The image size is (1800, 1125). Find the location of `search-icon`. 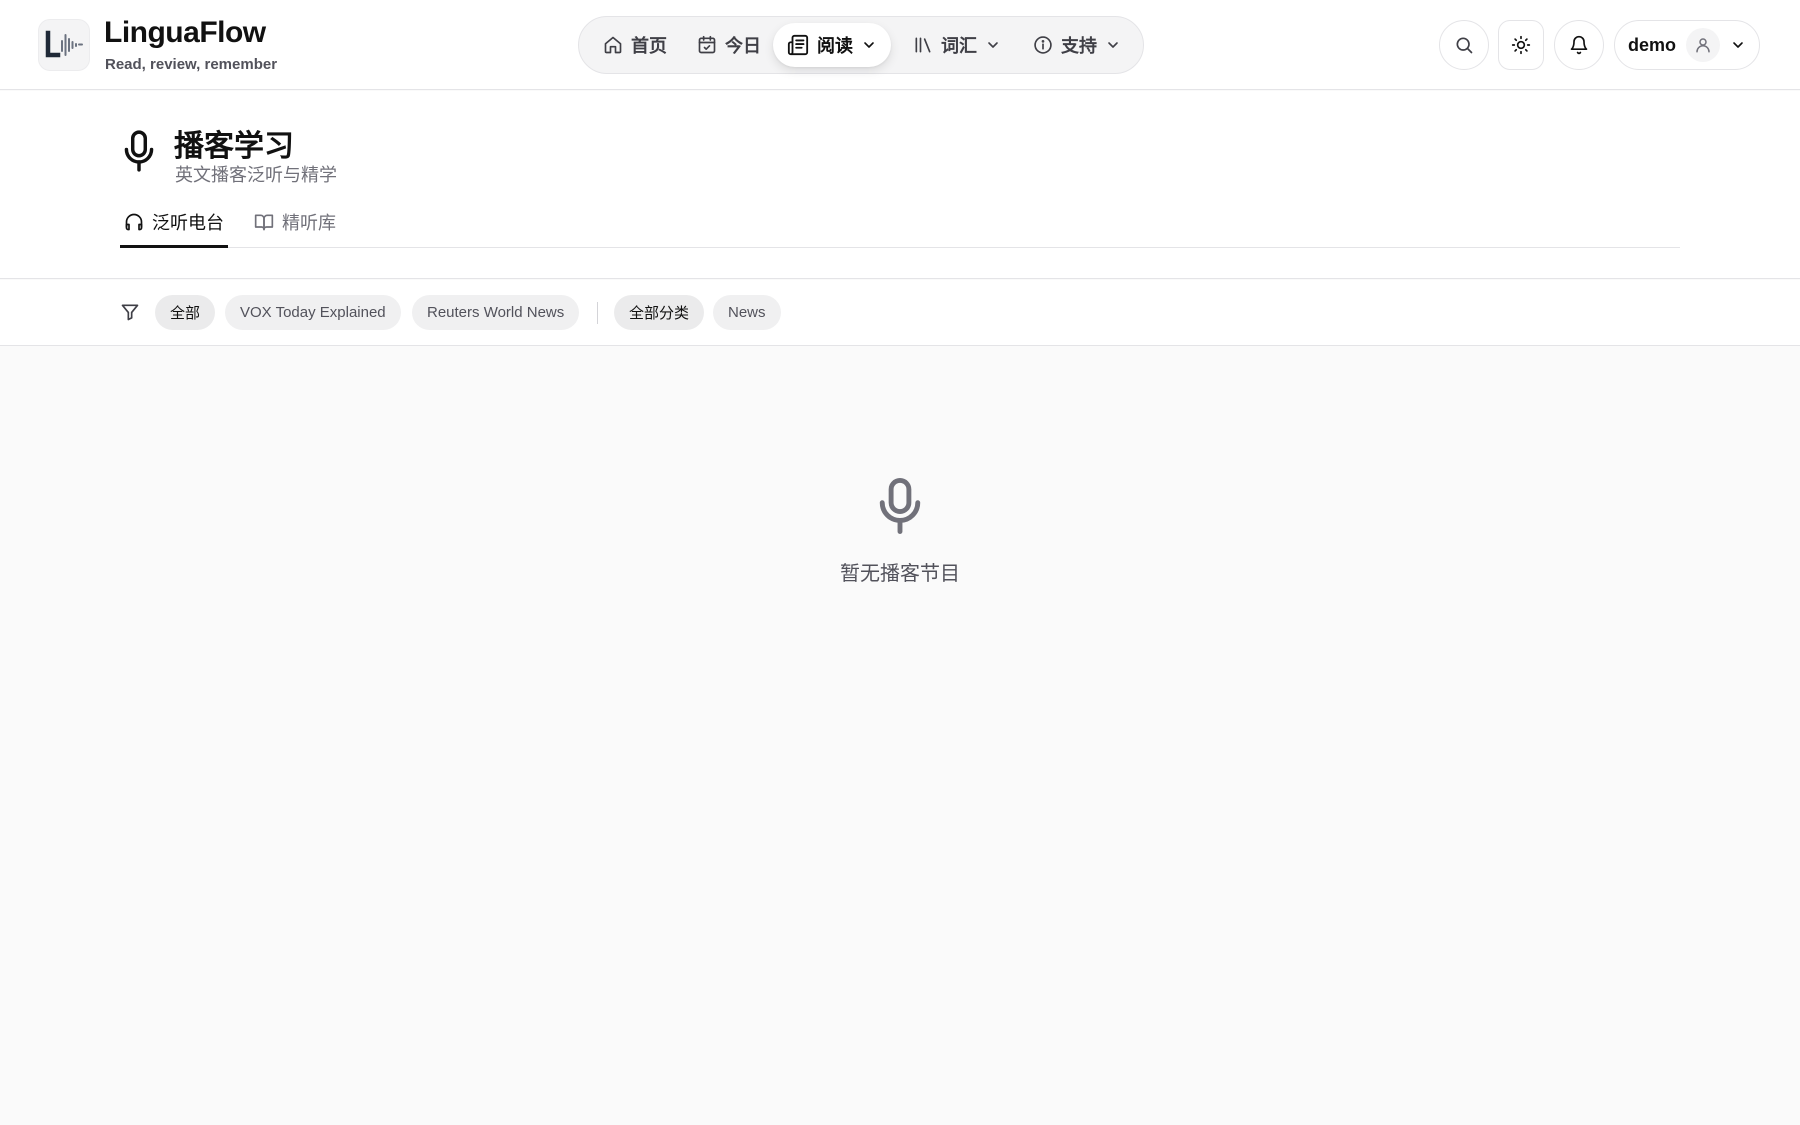

search-icon is located at coordinates (1464, 45).